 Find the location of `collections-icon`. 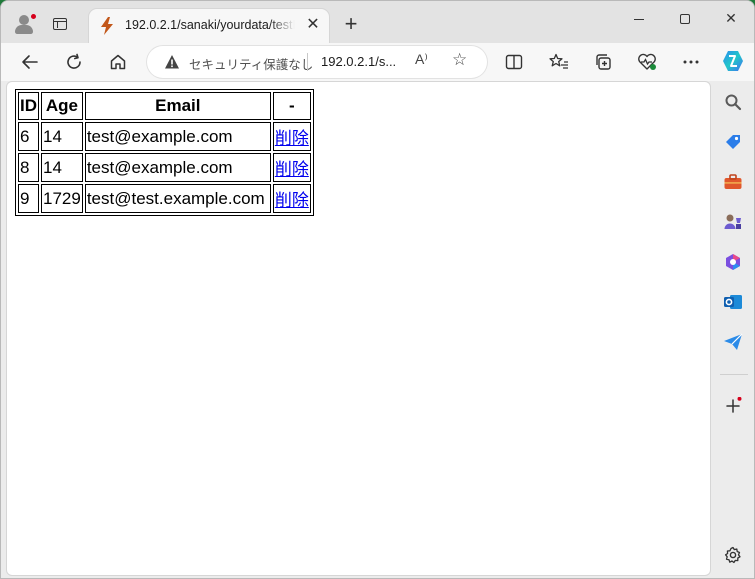

collections-icon is located at coordinates (603, 62).